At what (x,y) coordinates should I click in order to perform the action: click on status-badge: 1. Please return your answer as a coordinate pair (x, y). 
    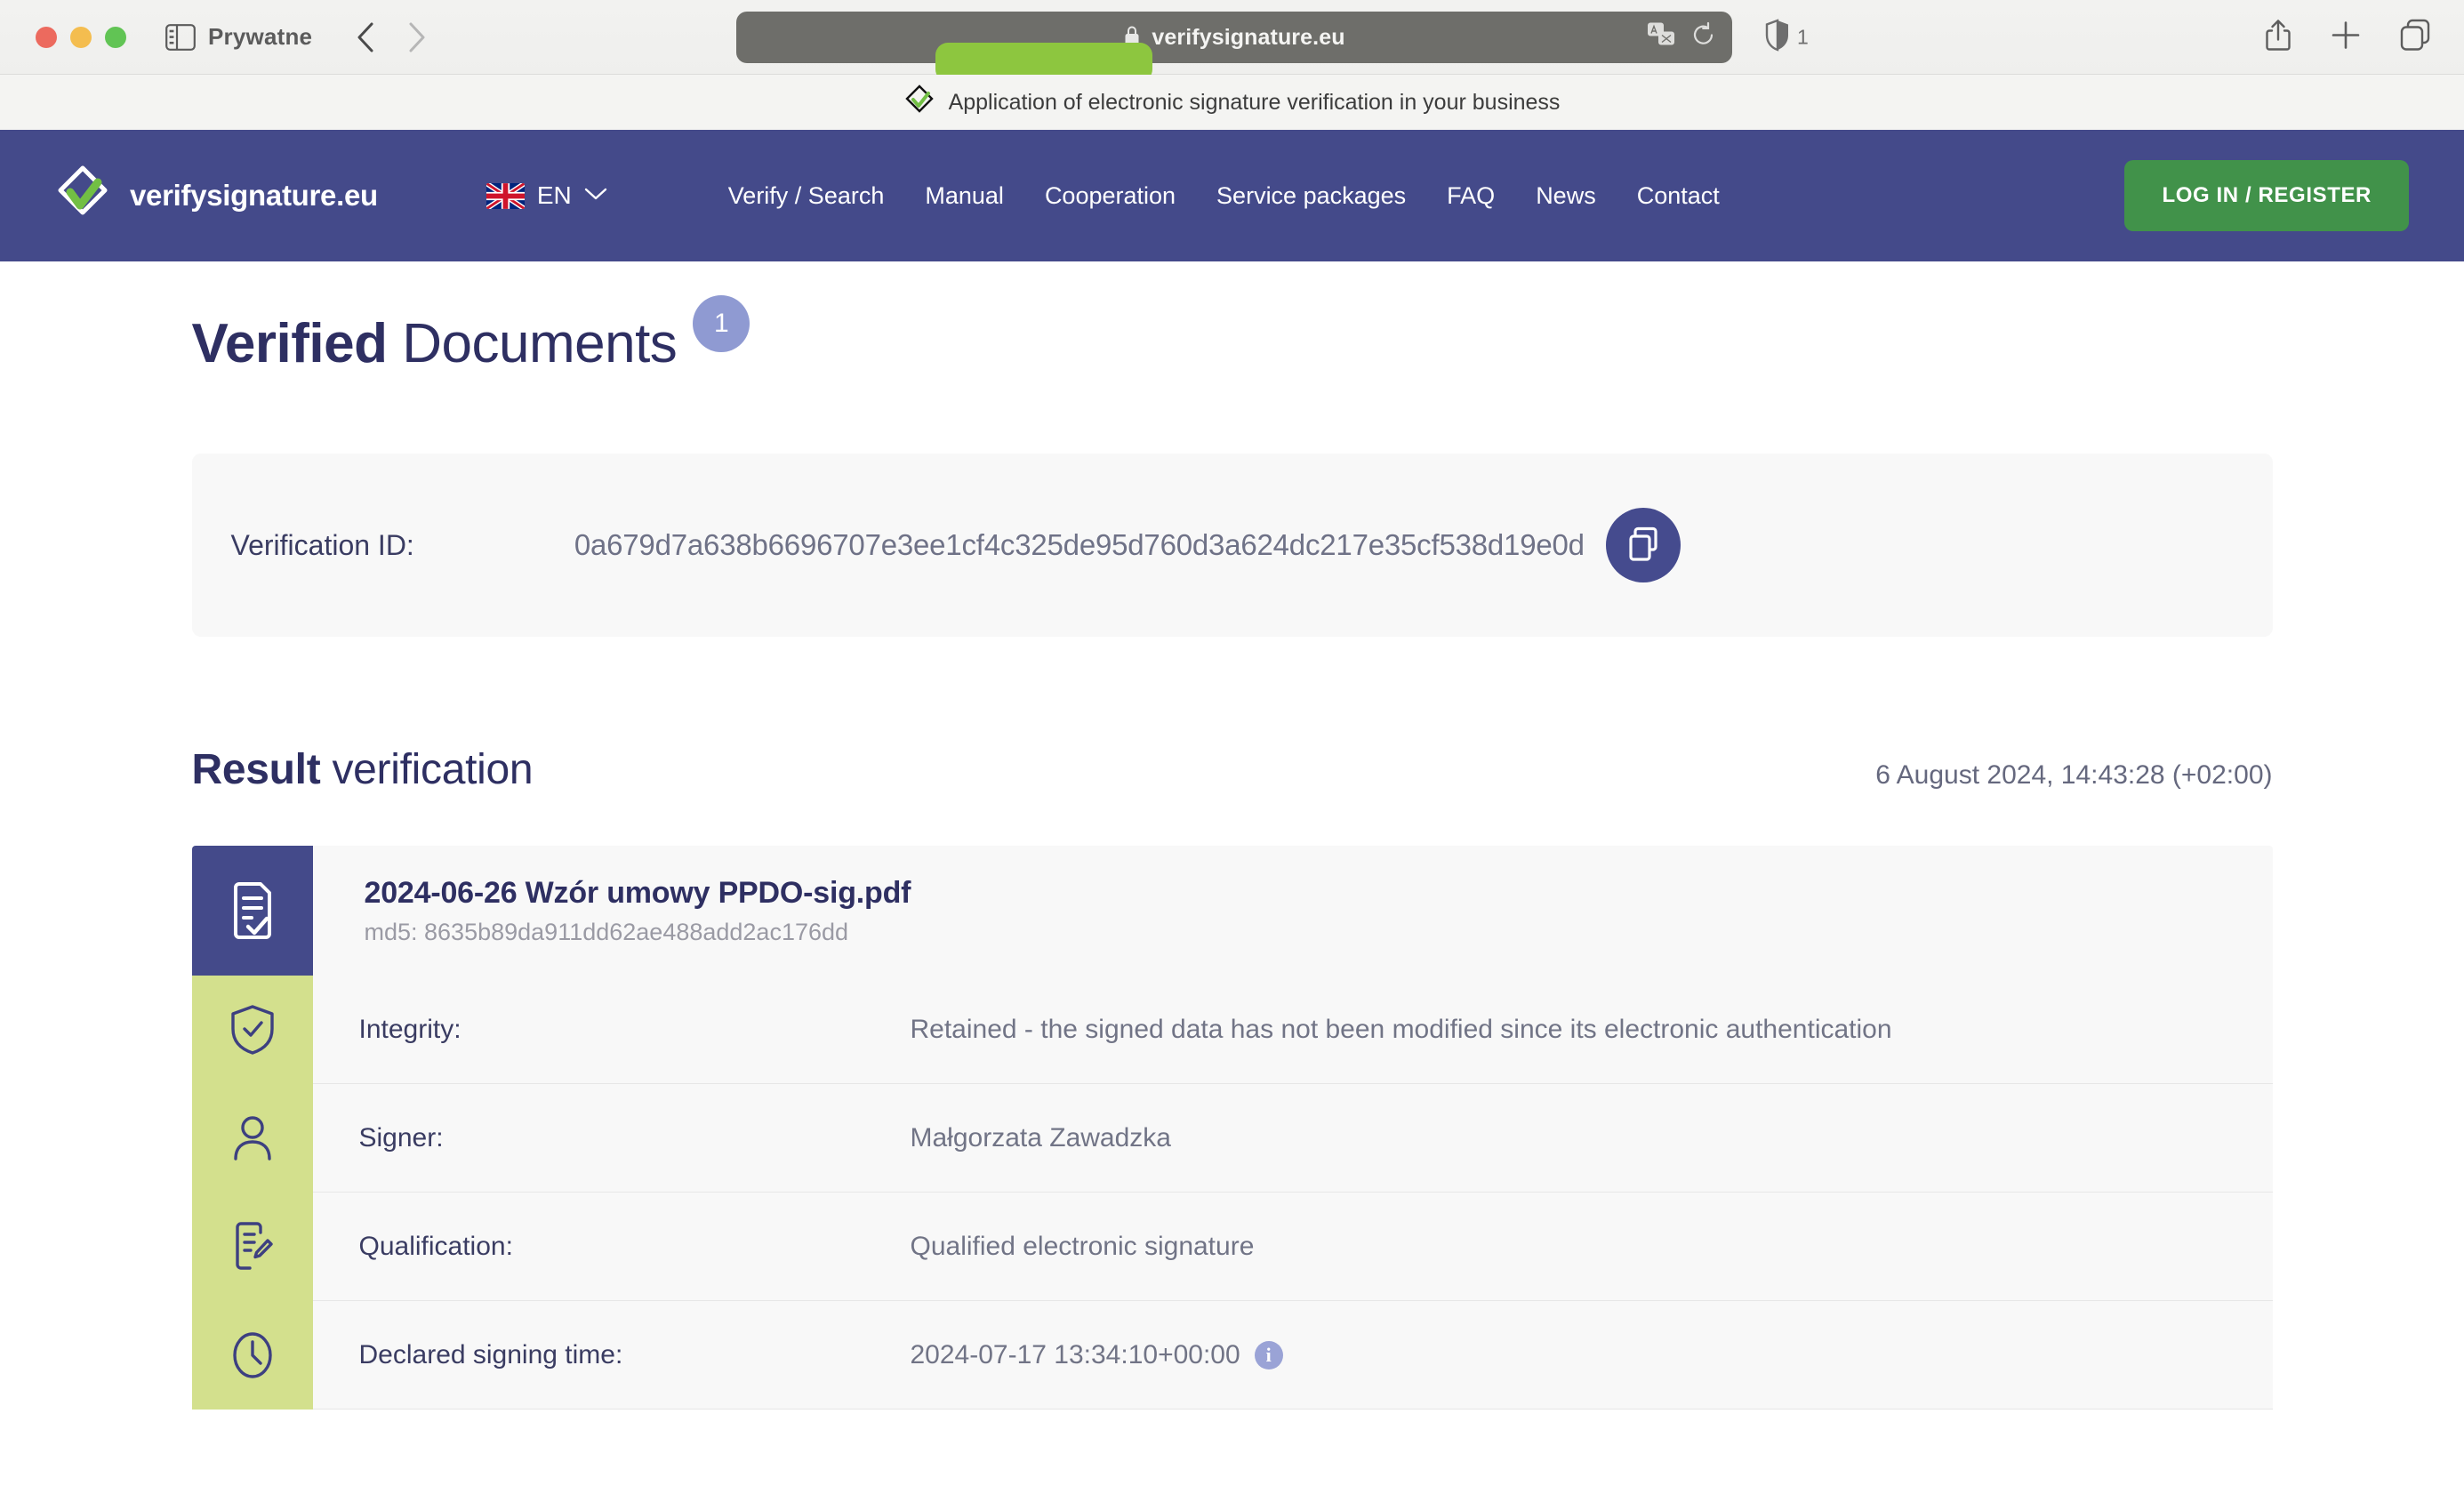
    Looking at the image, I should click on (721, 323).